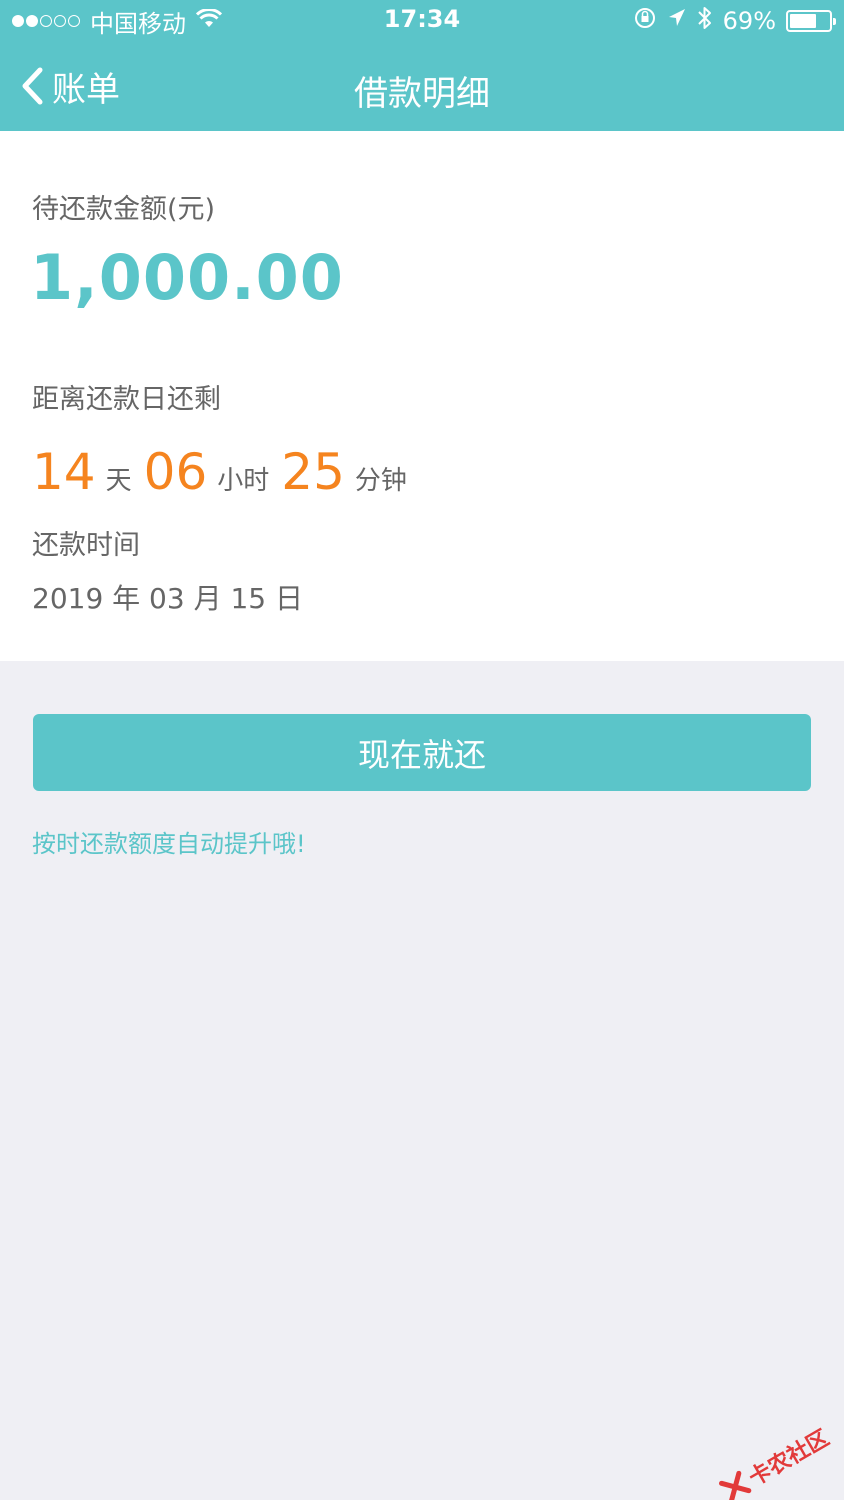 The image size is (844, 1500). What do you see at coordinates (169, 844) in the screenshot?
I see `repayment-tip: 按时还款额度自动提升哦!` at bounding box center [169, 844].